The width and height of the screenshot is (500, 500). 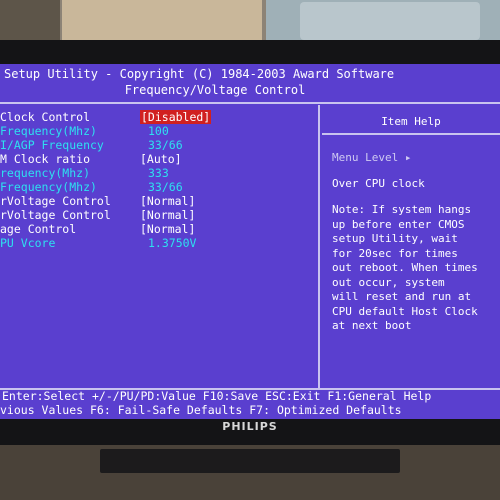 What do you see at coordinates (250, 426) in the screenshot?
I see `monitor-brand-logo: PHILIPS` at bounding box center [250, 426].